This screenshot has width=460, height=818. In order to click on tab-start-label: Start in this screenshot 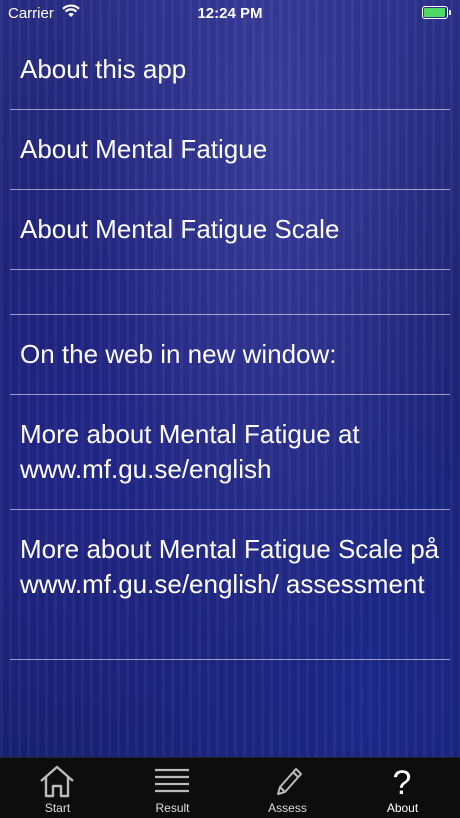, I will do `click(57, 808)`.